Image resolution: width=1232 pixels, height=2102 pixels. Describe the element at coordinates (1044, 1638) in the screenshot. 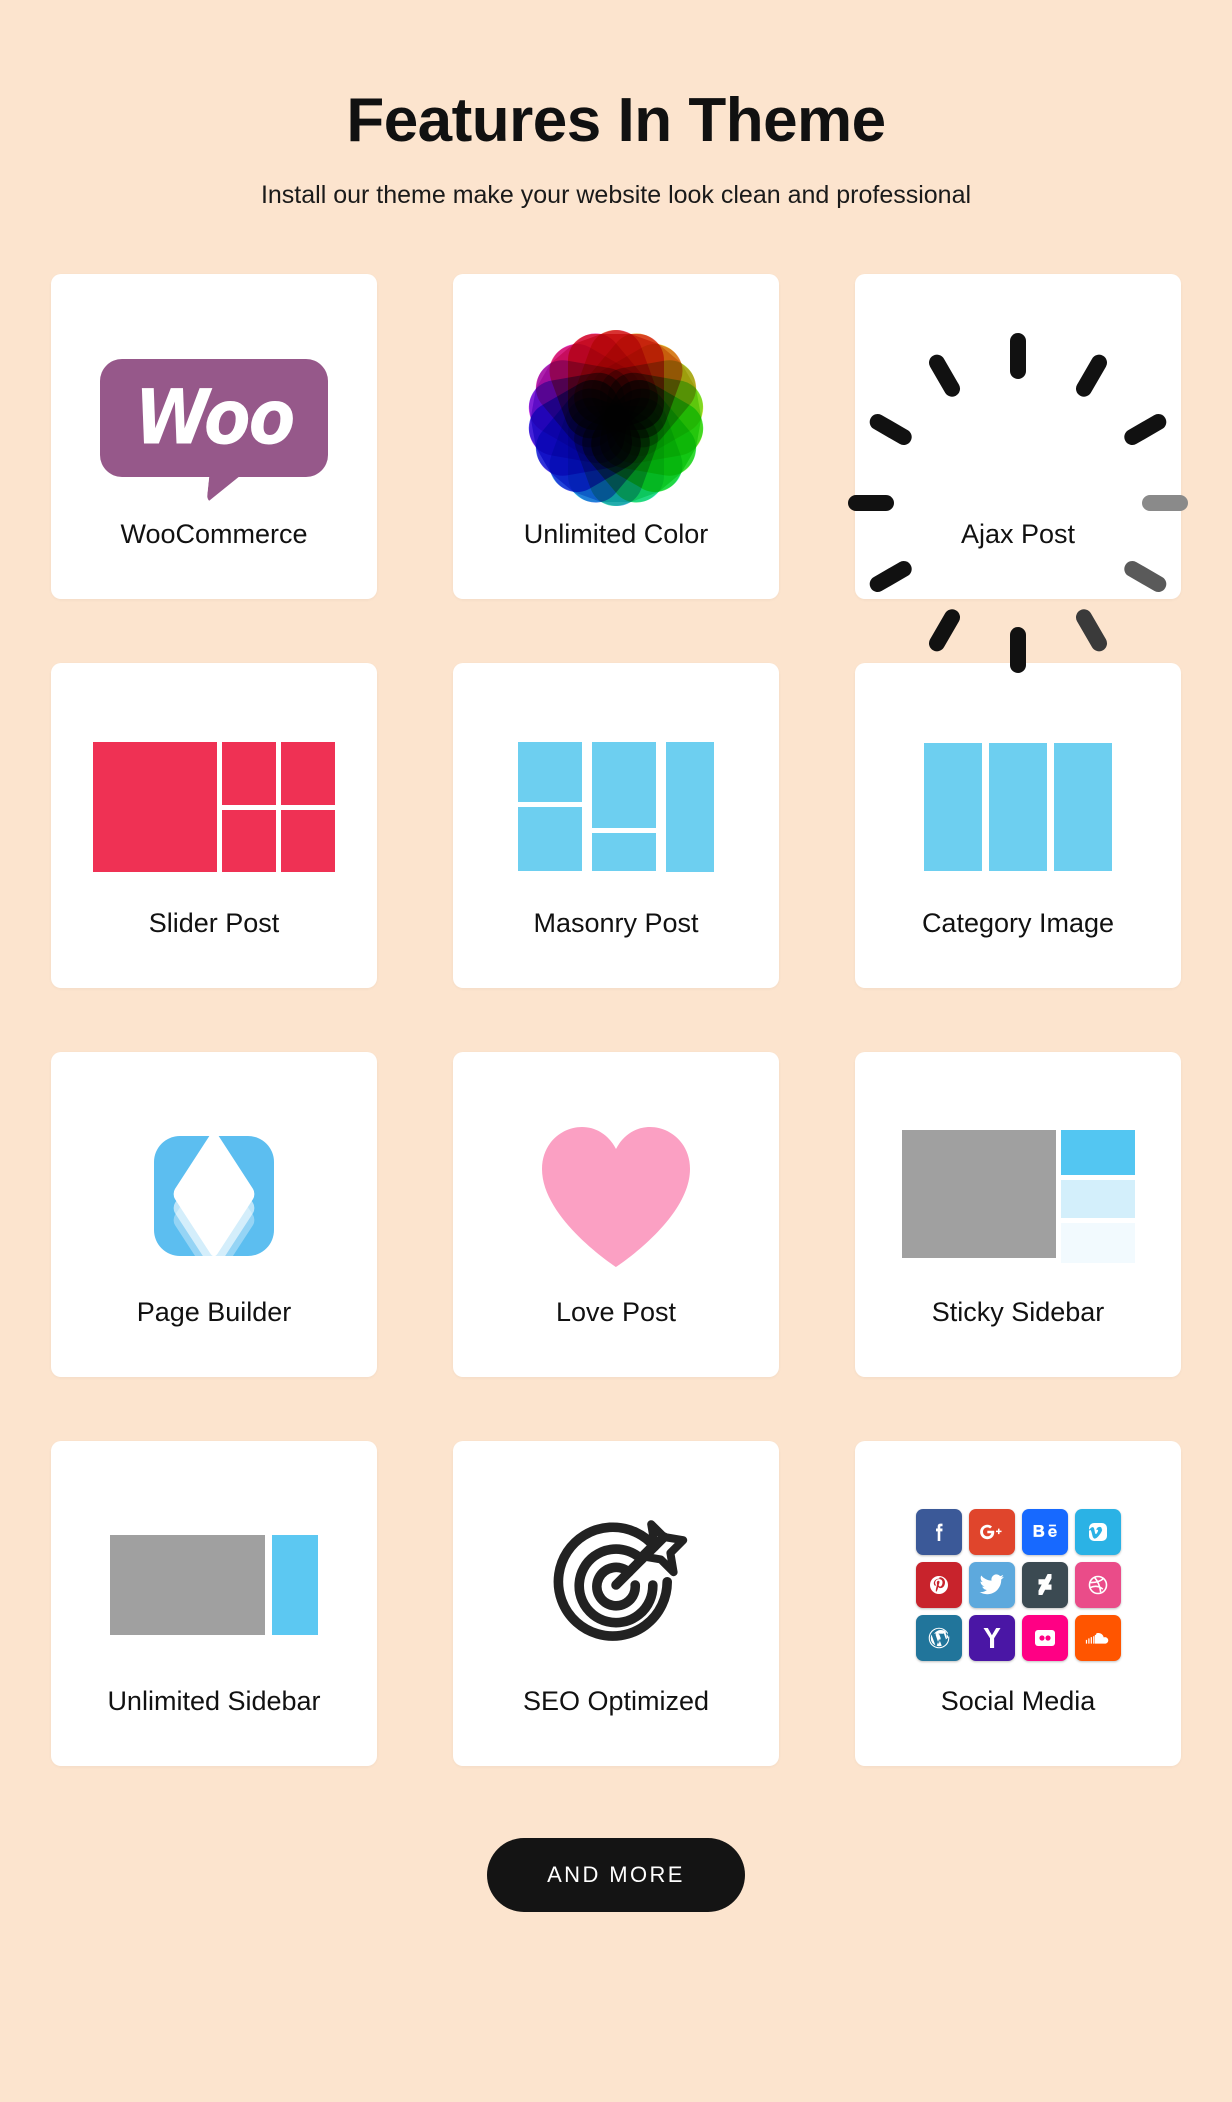

I see `flickr-icon` at that location.